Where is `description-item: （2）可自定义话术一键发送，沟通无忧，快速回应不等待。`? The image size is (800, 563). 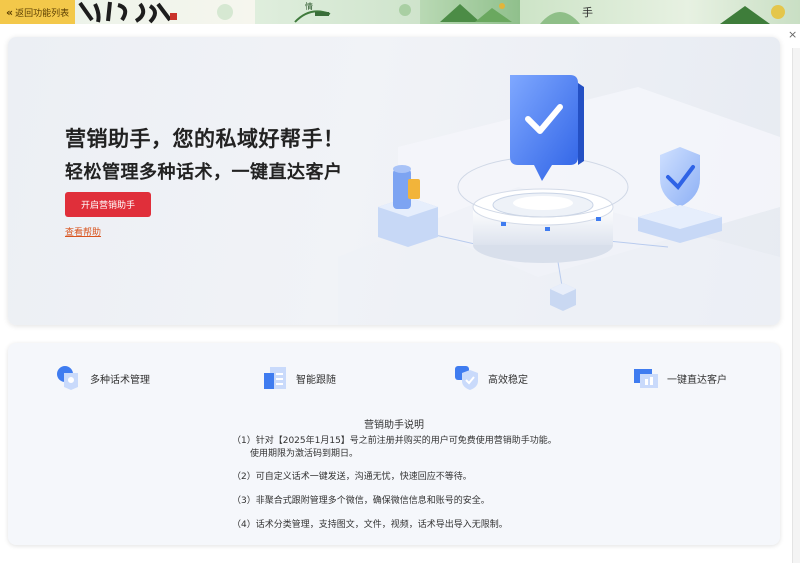
description-item: （2）可自定义话术一键发送，沟通无忧，快速回应不等待。 is located at coordinates (352, 477).